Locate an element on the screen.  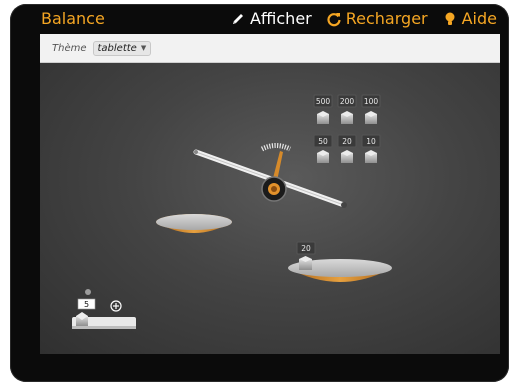
mystery-object is located at coordinates (82, 319).